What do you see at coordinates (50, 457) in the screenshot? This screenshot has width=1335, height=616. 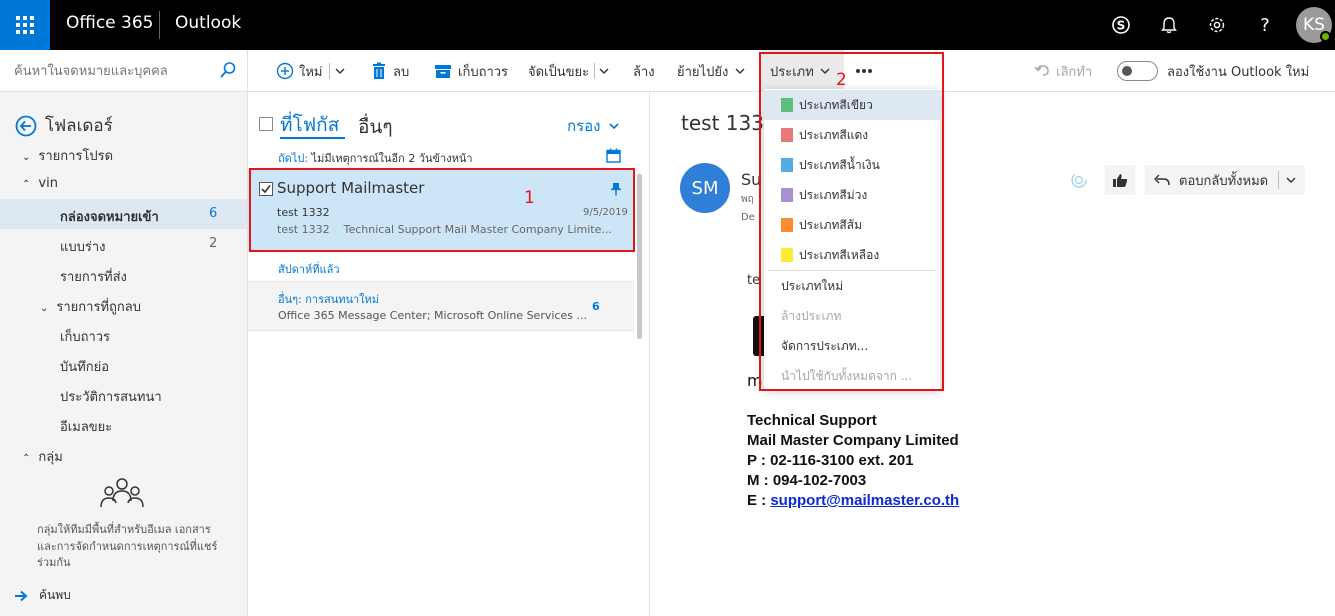 I see `groups-label: กลุ่ม` at bounding box center [50, 457].